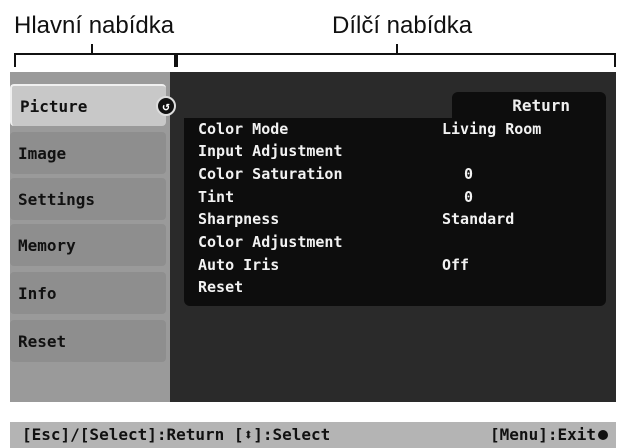 Image resolution: width=618 pixels, height=448 pixels. I want to click on submenu-row-value: Off, so click(456, 265).